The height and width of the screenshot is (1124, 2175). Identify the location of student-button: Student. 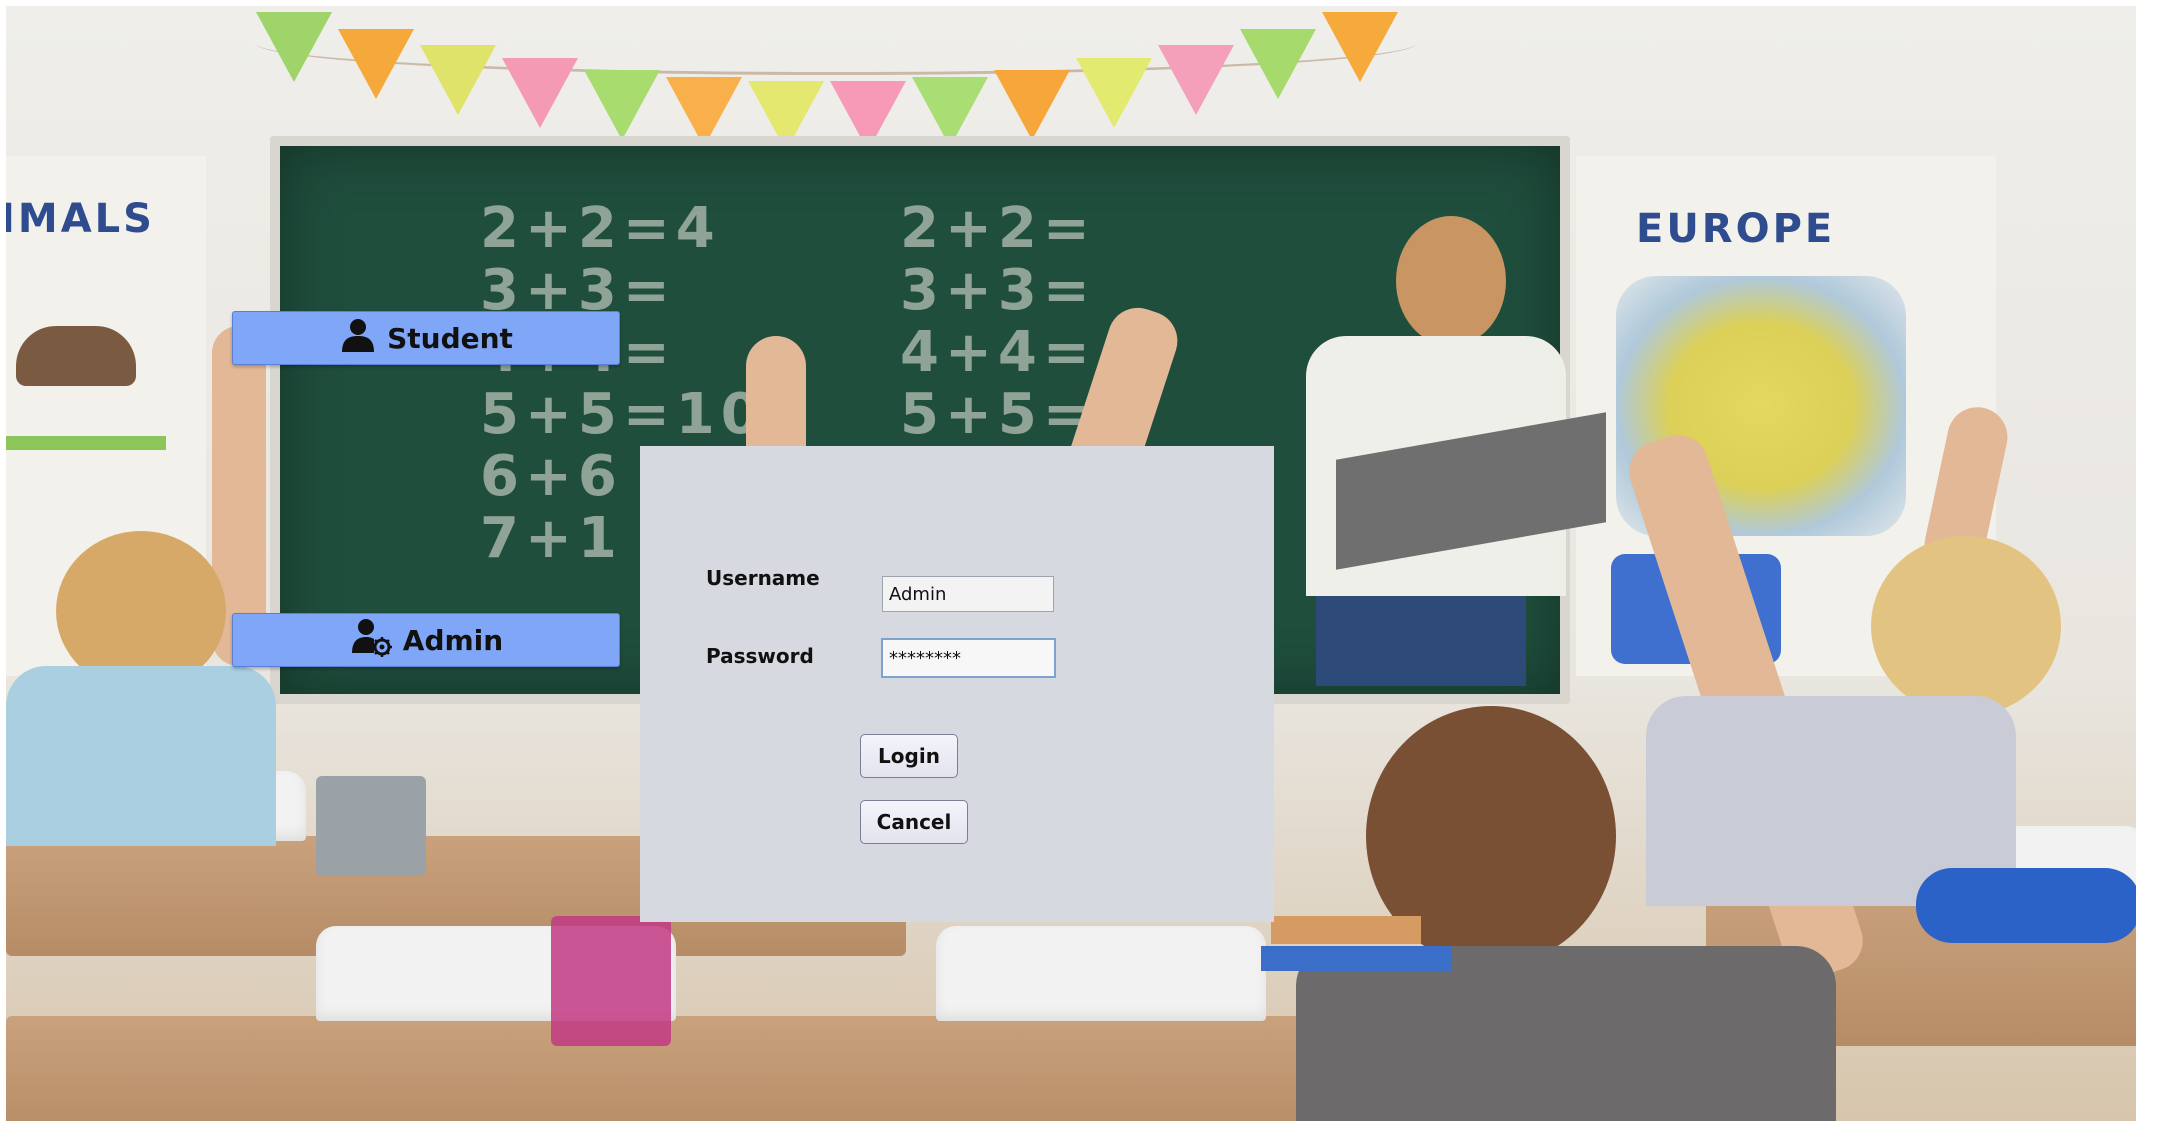
(426, 338).